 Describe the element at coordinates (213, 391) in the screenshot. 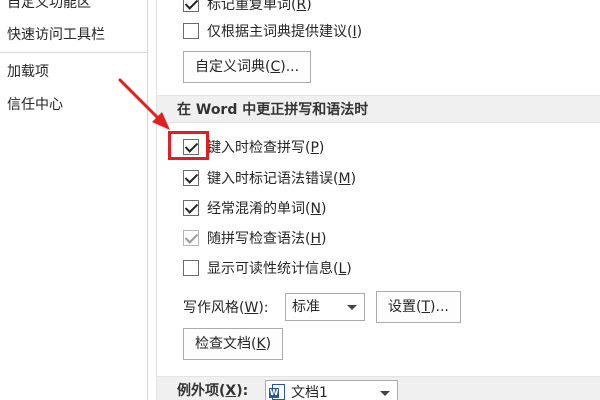

I see `exceptions-label: 例外项(X):` at that location.